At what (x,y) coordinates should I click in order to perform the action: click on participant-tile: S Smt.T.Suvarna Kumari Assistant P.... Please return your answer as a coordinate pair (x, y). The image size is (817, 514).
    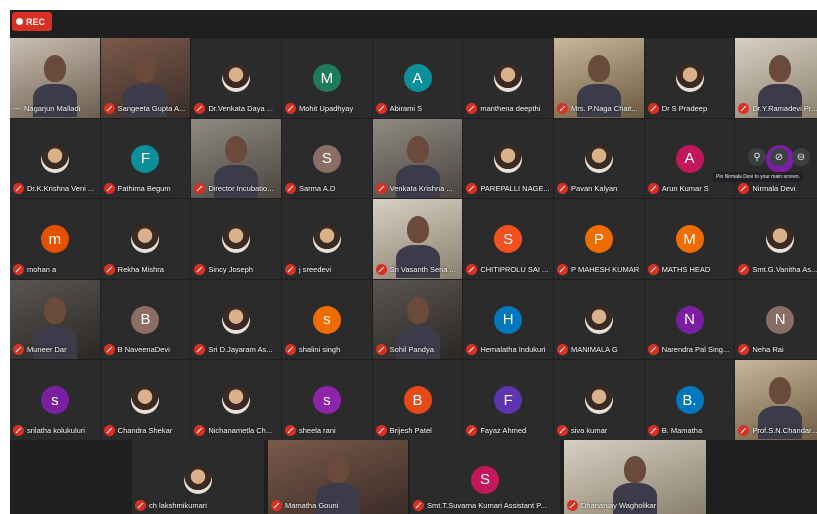
    Looking at the image, I should click on (485, 476).